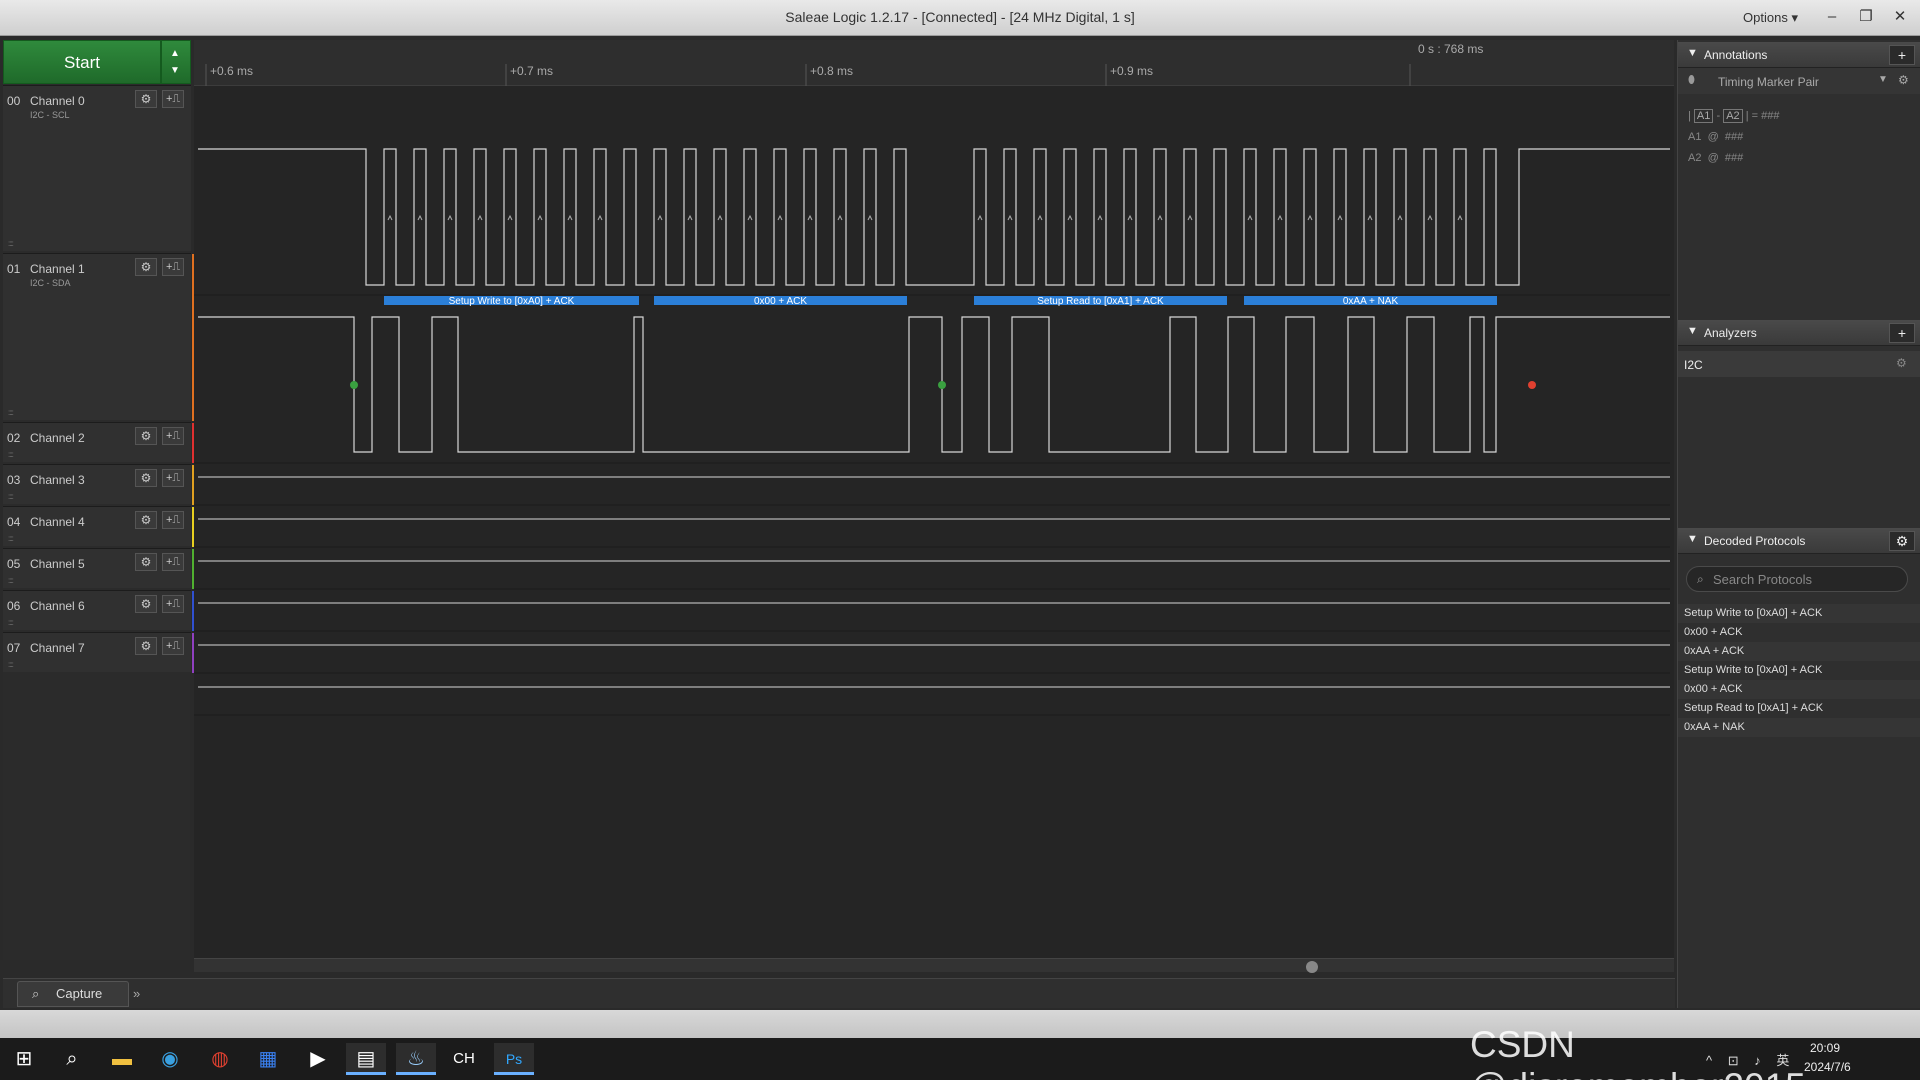 Image resolution: width=1920 pixels, height=1080 pixels. I want to click on channel-row: 06 Channel 6 ⚙ +⎍::::, so click(100, 610).